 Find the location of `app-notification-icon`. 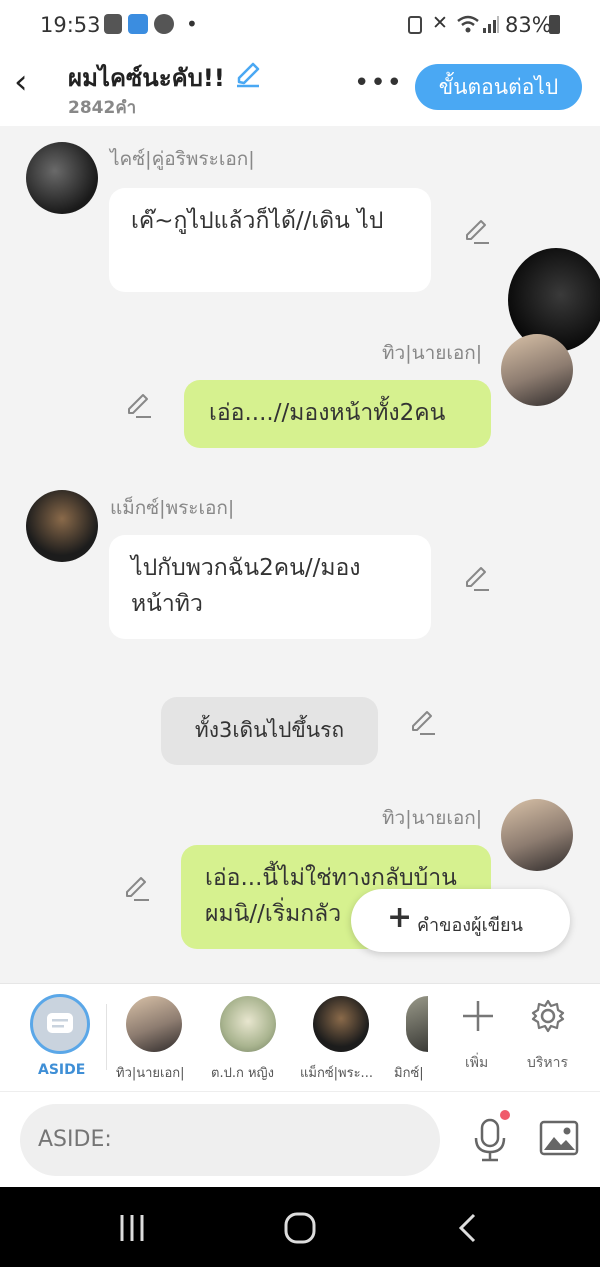

app-notification-icon is located at coordinates (138, 24).